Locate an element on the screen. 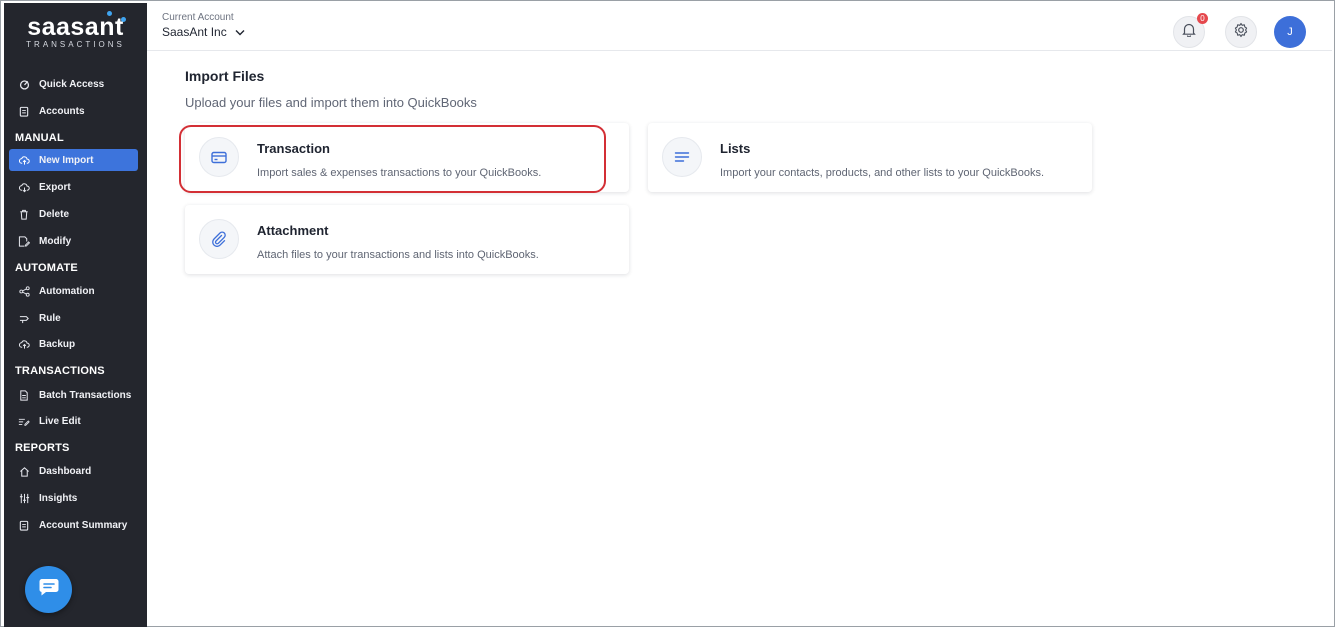 This screenshot has width=1335, height=627. bell-icon is located at coordinates (1189, 32).